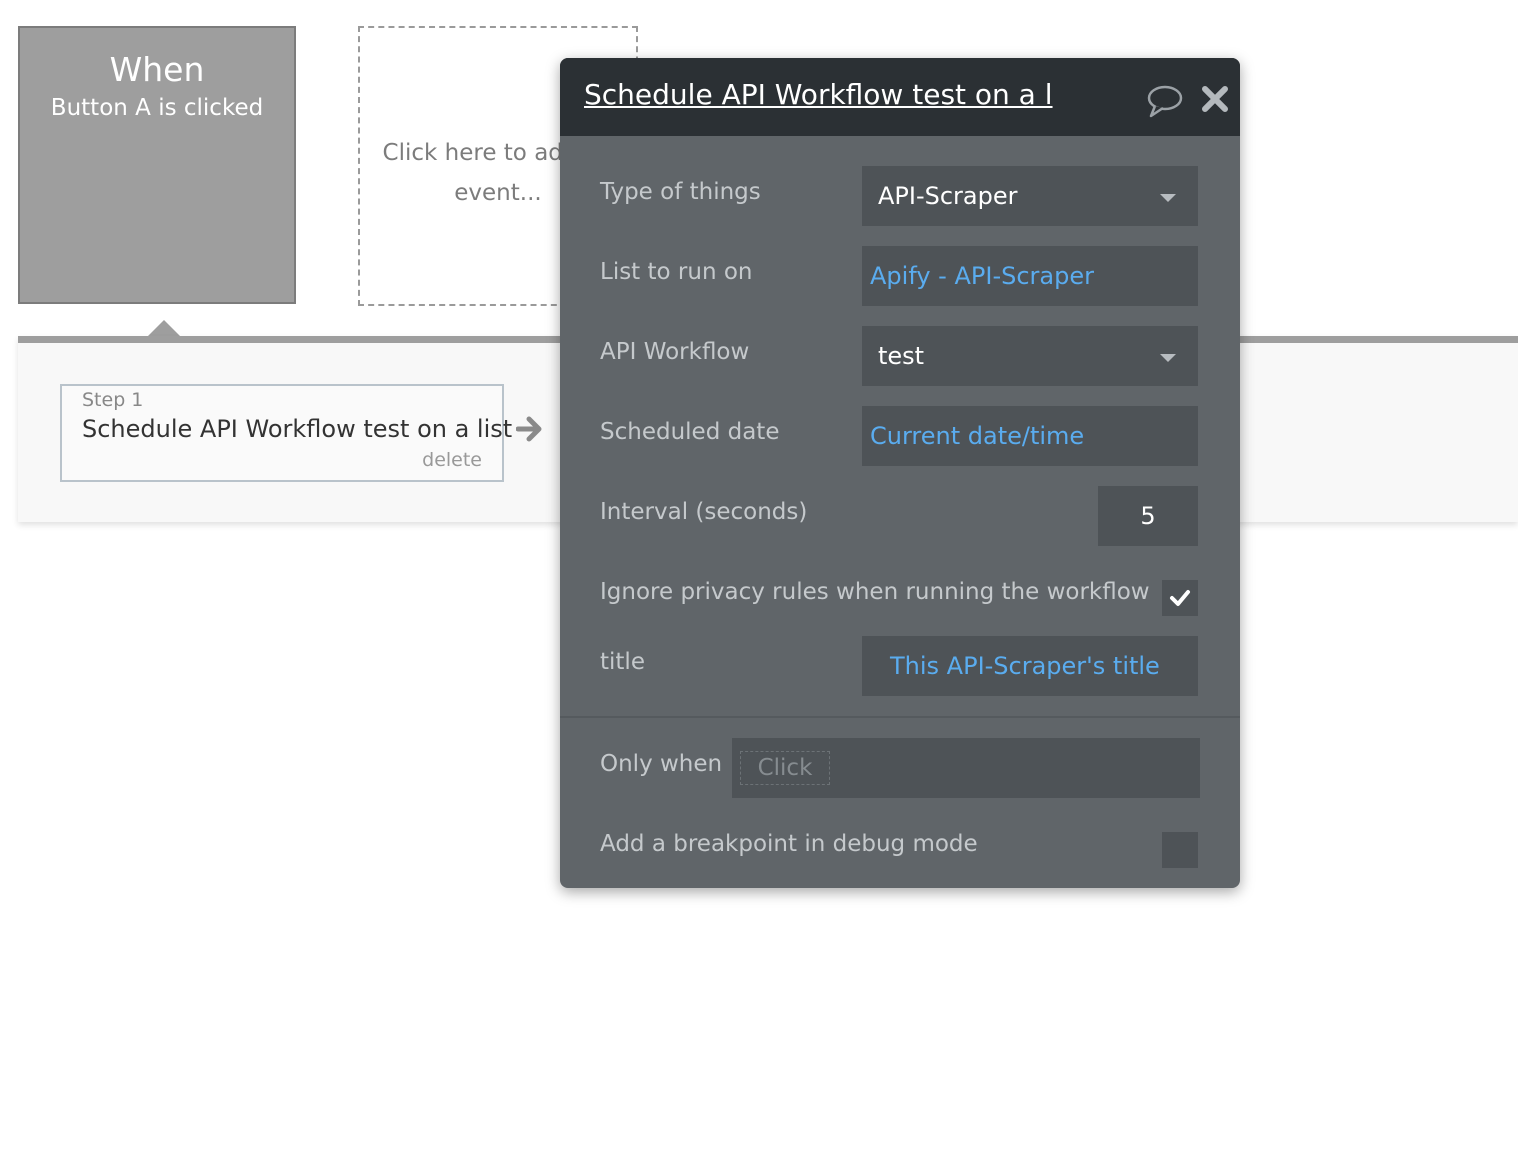 This screenshot has width=1518, height=1174. I want to click on event-trigger-card: When Button A is clicked, so click(157, 165).